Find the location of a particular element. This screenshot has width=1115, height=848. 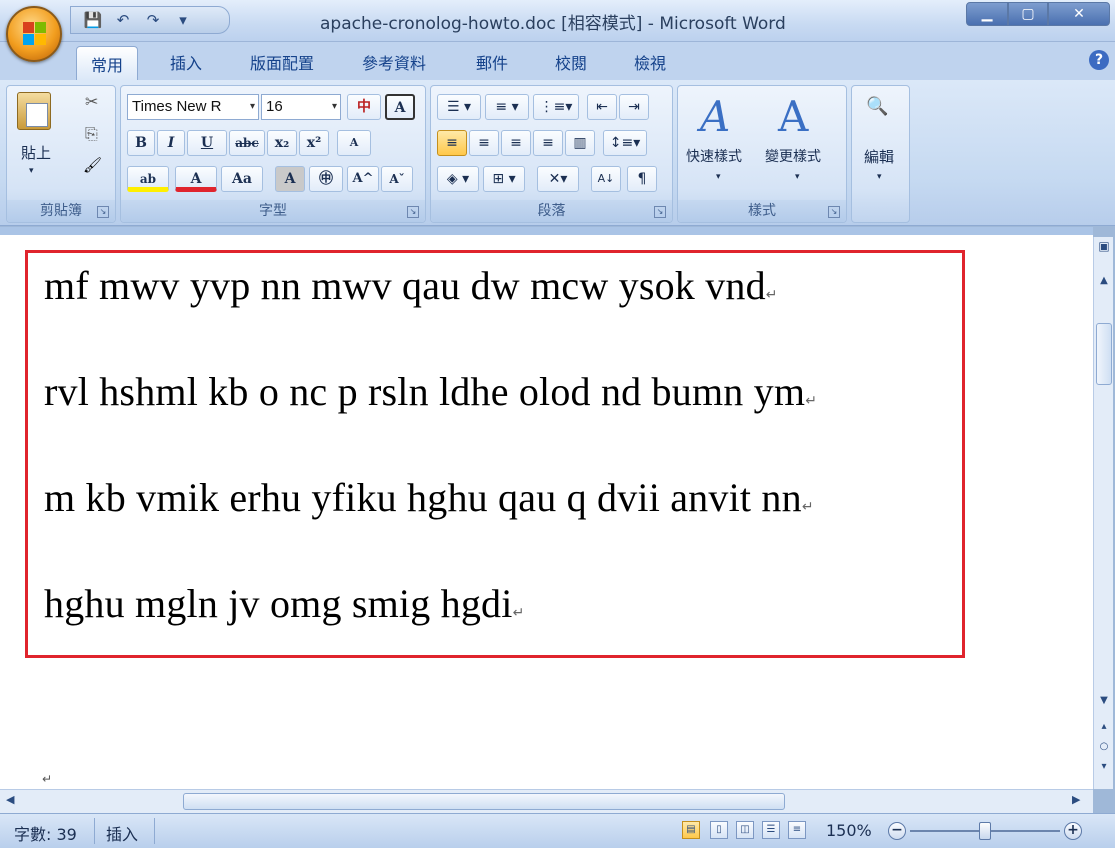

shrink-font-button: Aˇ is located at coordinates (397, 179).